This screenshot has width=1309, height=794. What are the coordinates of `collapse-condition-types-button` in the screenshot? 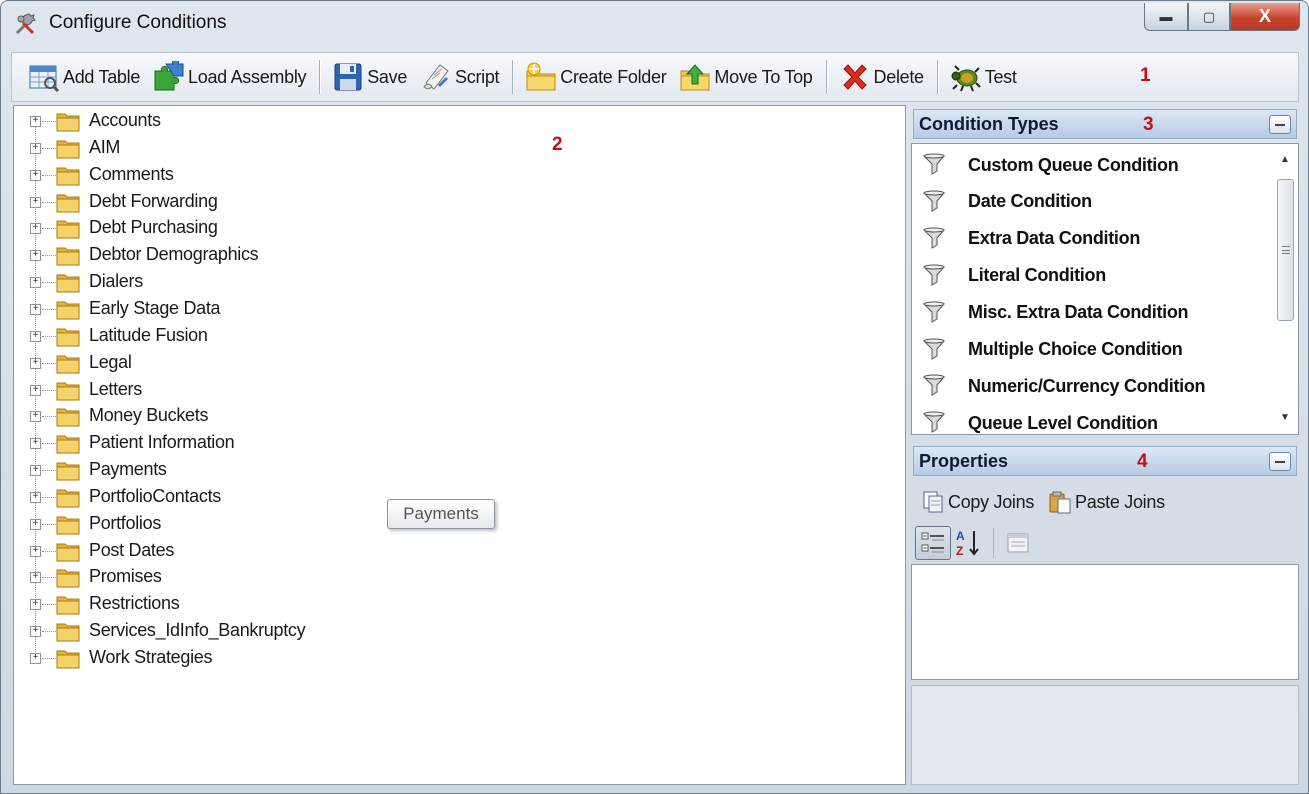 It's located at (1280, 124).